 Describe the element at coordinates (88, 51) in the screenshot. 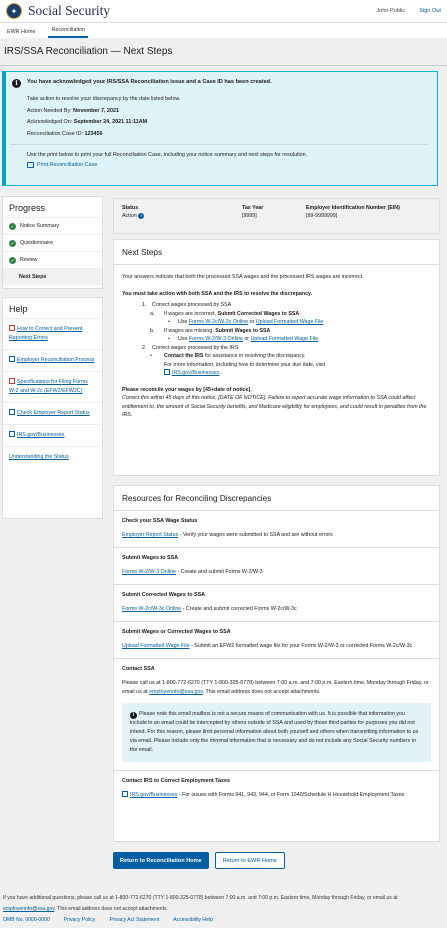

I see `page-title: IRS/SSA Reconciliation — Next Steps` at that location.